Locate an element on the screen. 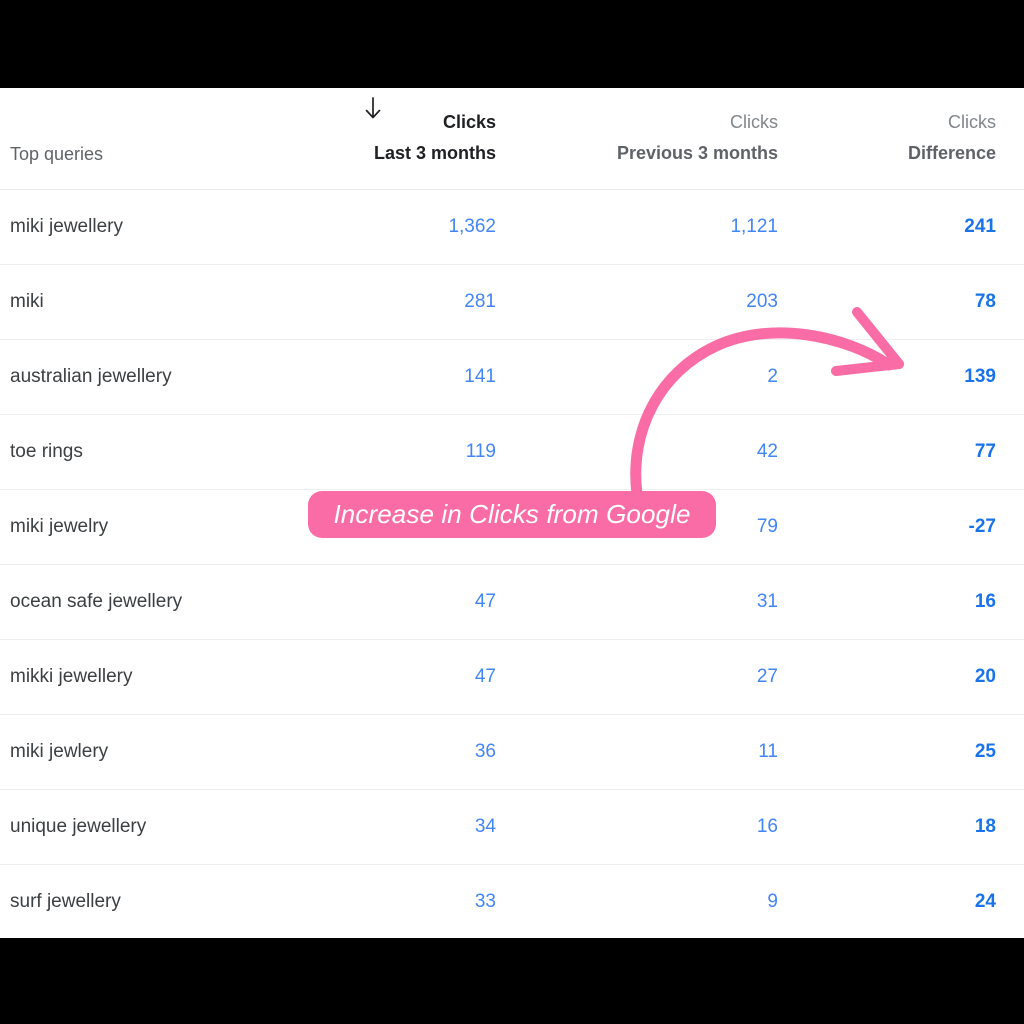 The width and height of the screenshot is (1024, 1024). query-cell: miki is located at coordinates (170, 302).